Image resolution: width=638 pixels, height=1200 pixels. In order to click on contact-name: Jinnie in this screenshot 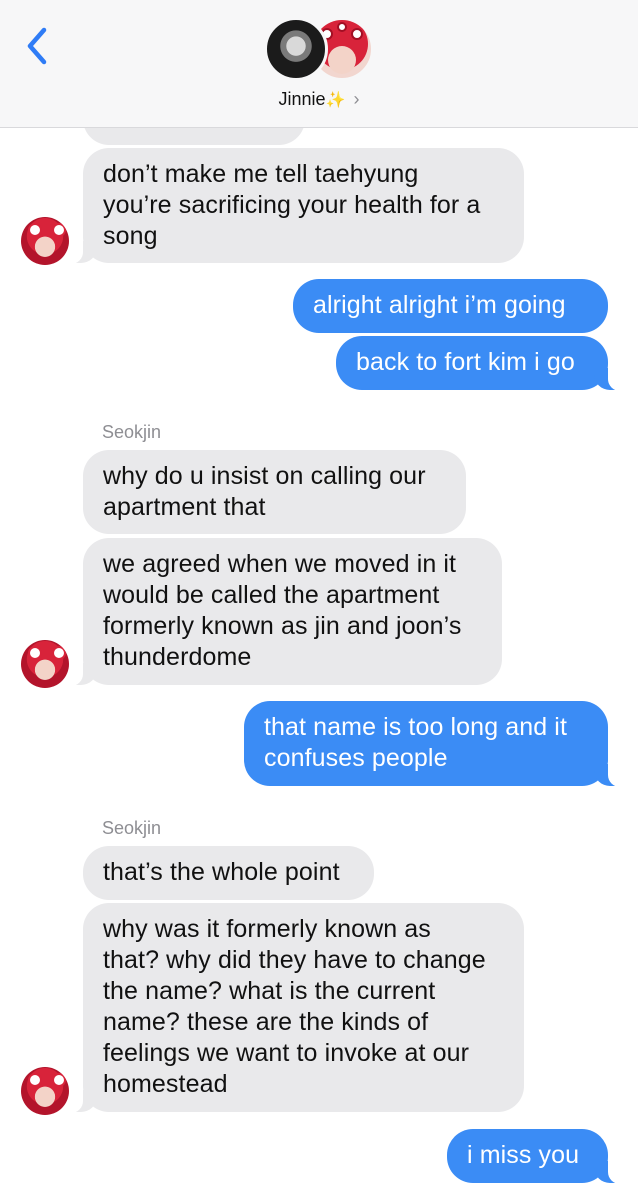, I will do `click(302, 99)`.